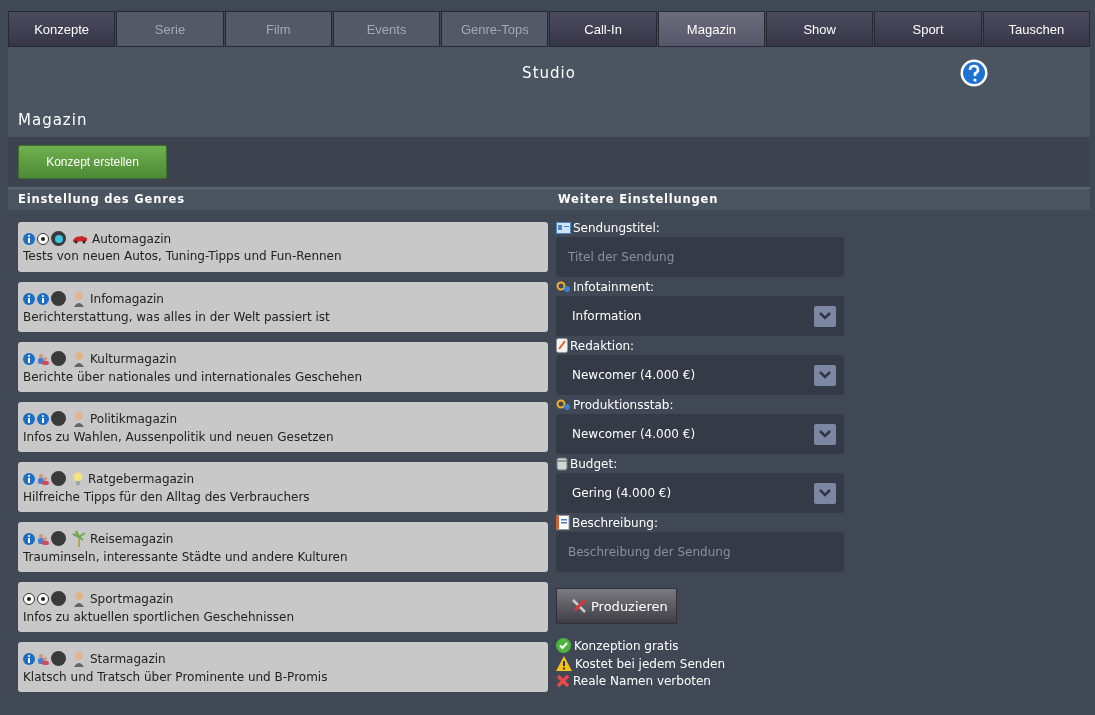  Describe the element at coordinates (562, 345) in the screenshot. I see `notepad-icon` at that location.